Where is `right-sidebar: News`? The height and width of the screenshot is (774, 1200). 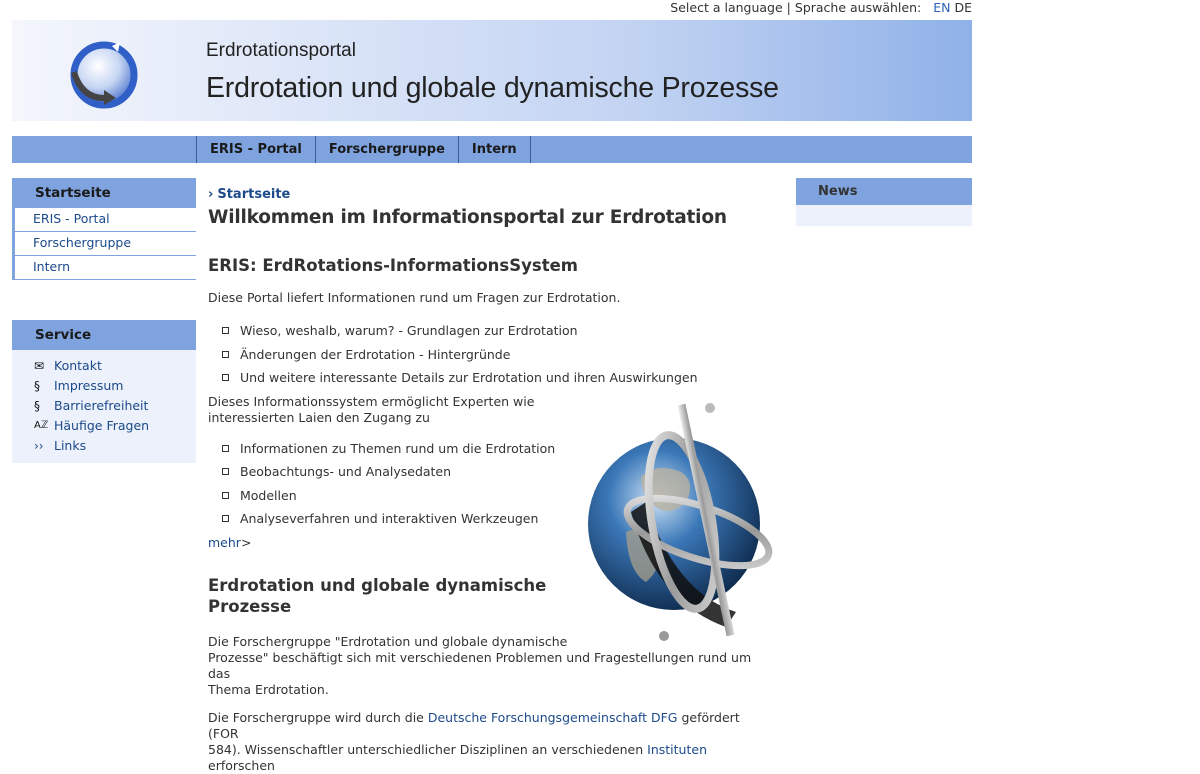
right-sidebar: News is located at coordinates (884, 202).